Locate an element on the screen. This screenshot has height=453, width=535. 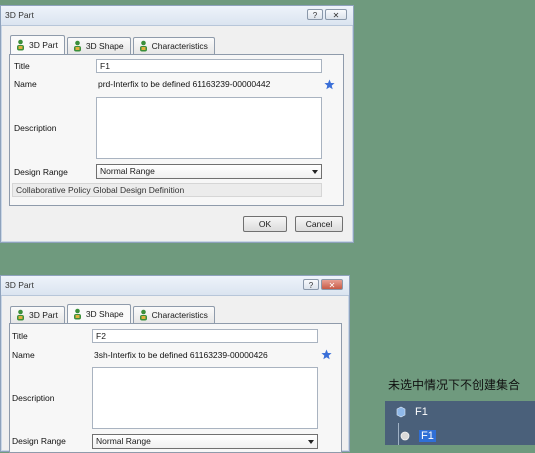
title-input: F1 is located at coordinates (209, 66).